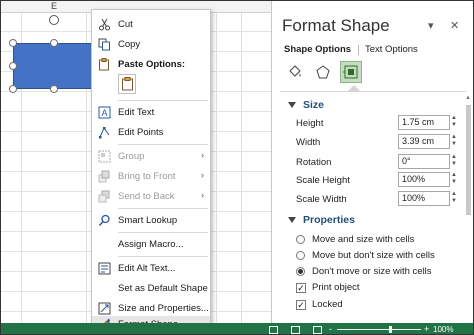 The image size is (474, 335). What do you see at coordinates (314, 162) in the screenshot?
I see `rotation-label: Rotation` at bounding box center [314, 162].